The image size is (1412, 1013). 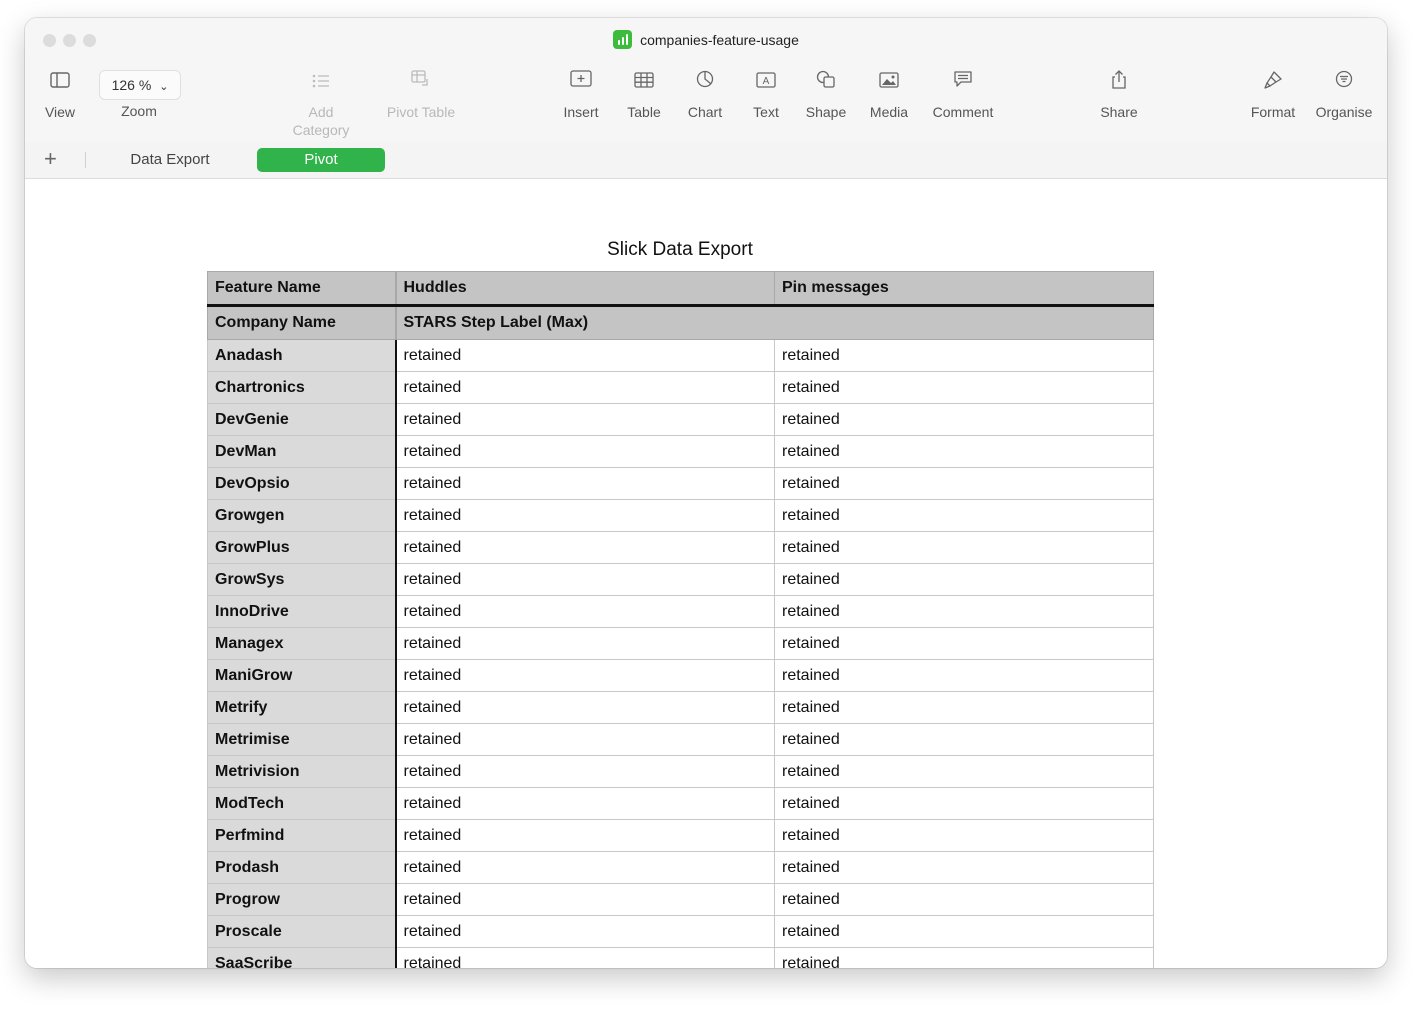 I want to click on row-header-cell: Progrow, so click(x=302, y=899).